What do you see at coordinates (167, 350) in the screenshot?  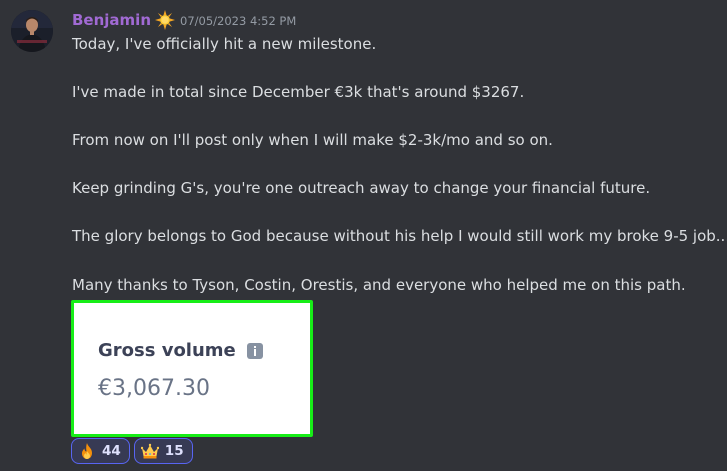 I see `gross-volume-title: Gross volume` at bounding box center [167, 350].